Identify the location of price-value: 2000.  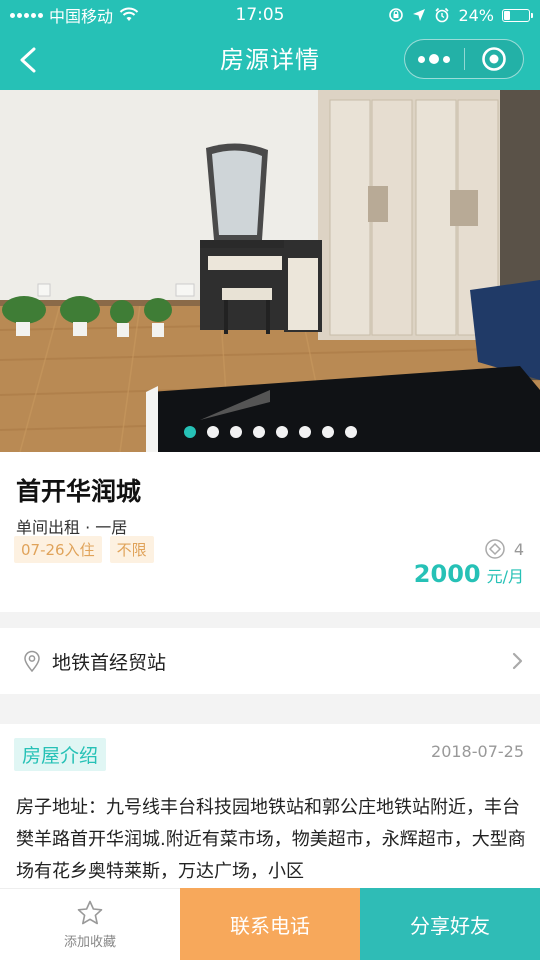
(447, 574).